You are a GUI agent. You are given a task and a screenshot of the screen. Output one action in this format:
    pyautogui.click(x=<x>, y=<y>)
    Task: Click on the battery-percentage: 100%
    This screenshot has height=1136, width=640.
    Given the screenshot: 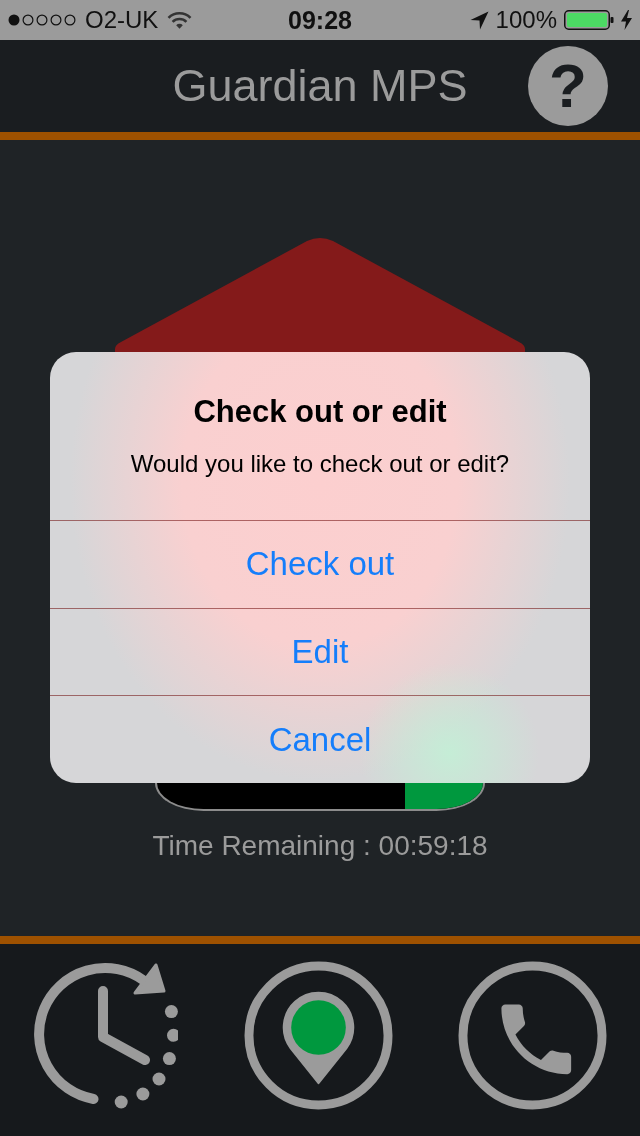 What is the action you would take?
    pyautogui.click(x=526, y=20)
    